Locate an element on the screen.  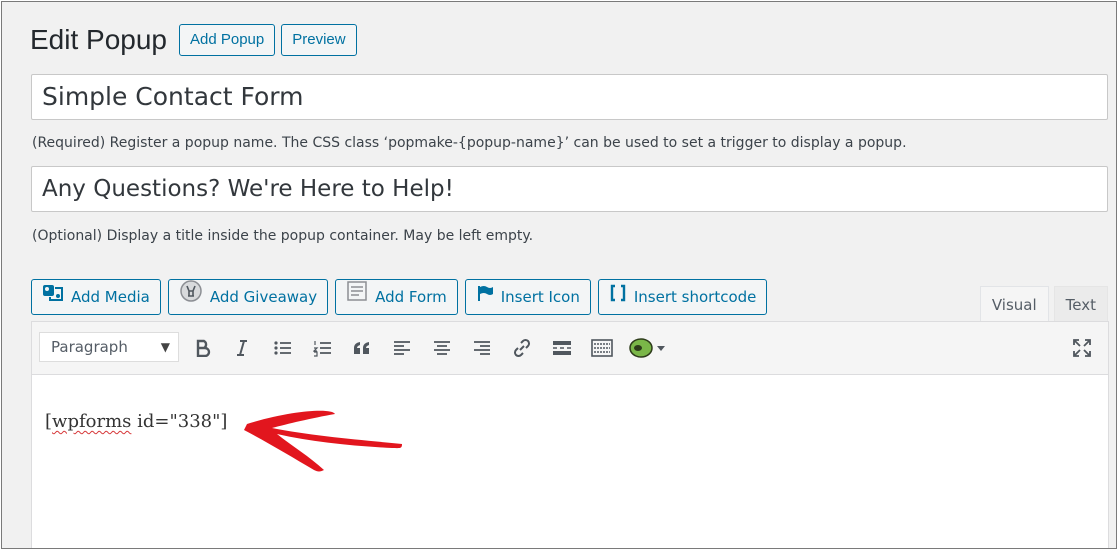
arrow-annotation is located at coordinates (323, 441).